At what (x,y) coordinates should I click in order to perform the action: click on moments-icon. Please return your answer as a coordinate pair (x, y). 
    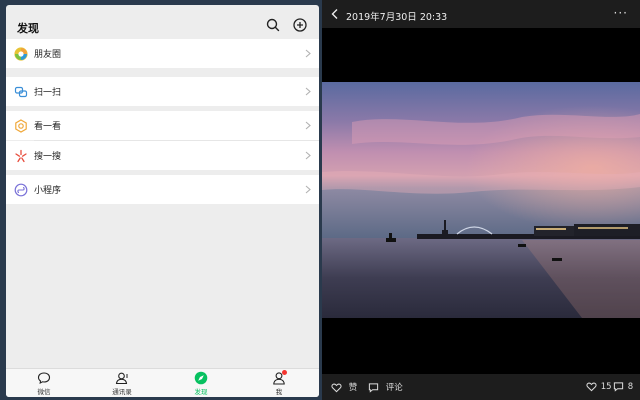
    Looking at the image, I should click on (21, 54).